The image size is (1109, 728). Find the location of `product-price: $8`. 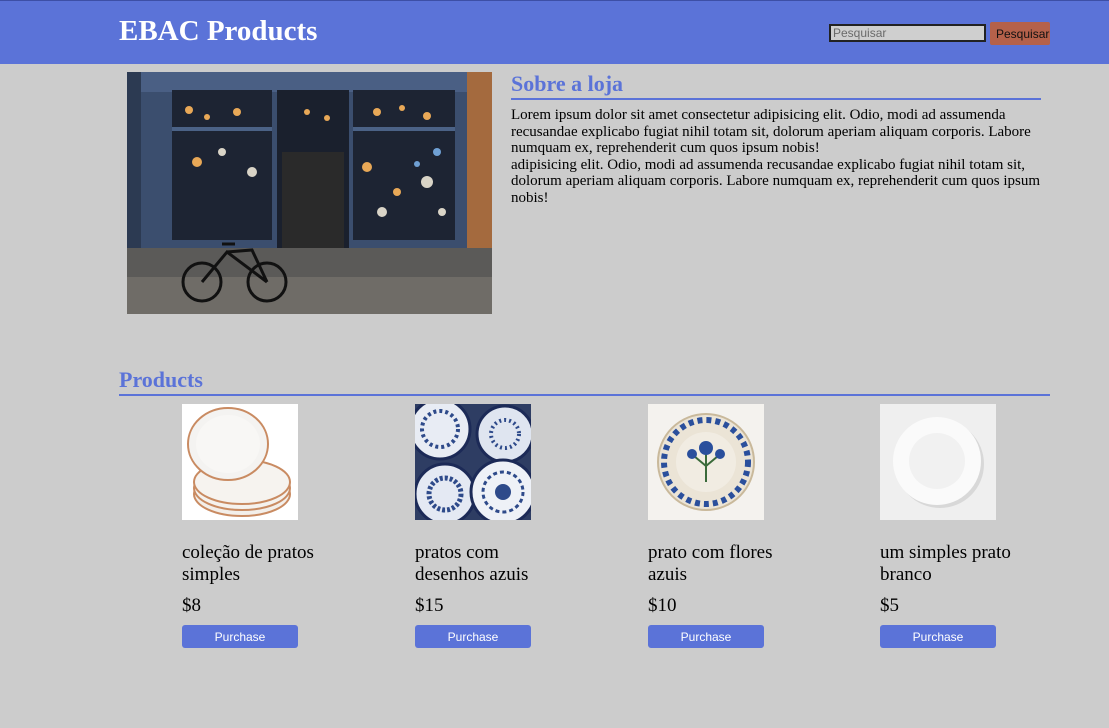

product-price: $8 is located at coordinates (191, 605).